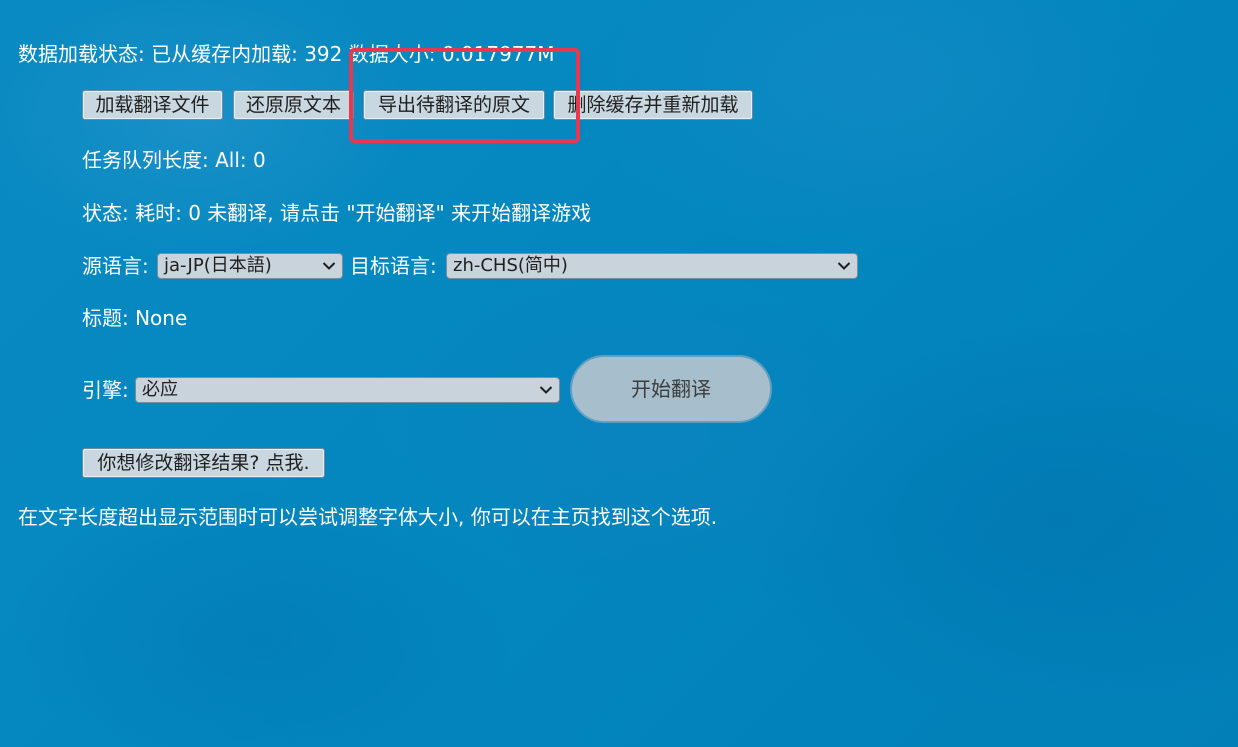 The image size is (1238, 747). I want to click on translation-state: 状态: 耗时: 0 未翻译, 请点击 "开始翻译" 来开始翻译游戏, so click(337, 213).